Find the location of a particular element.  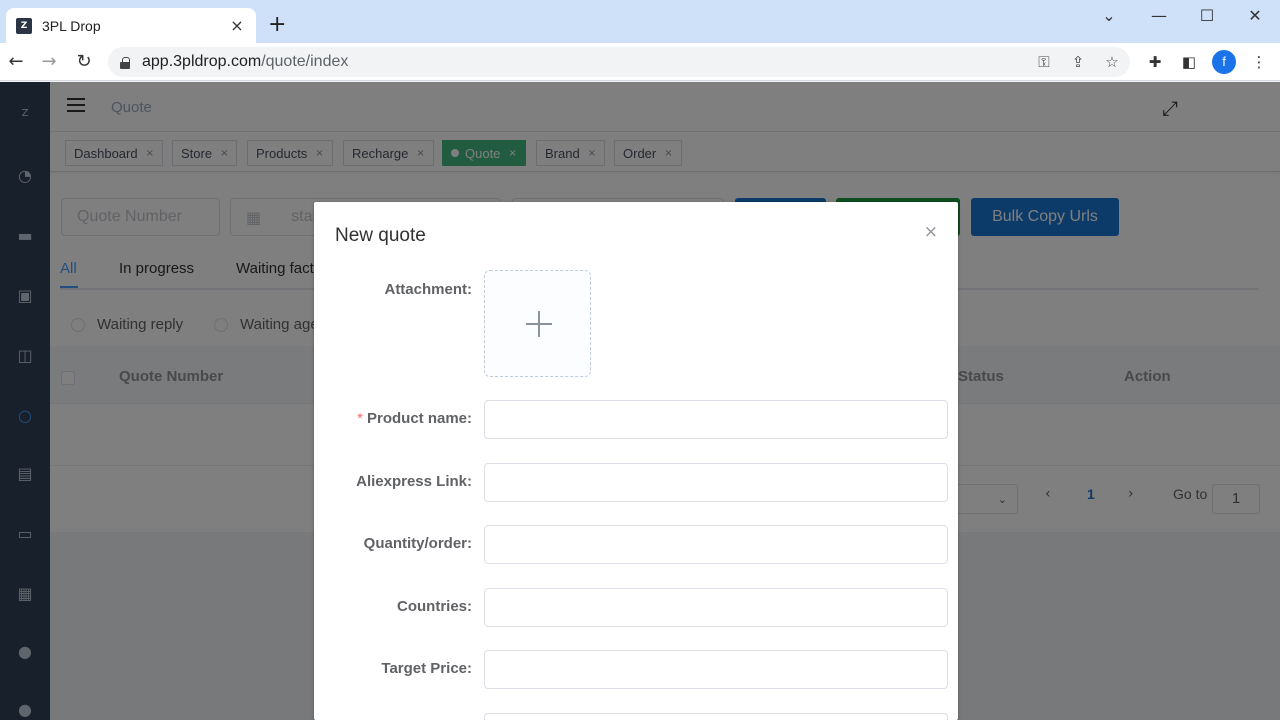

more-menu-icon: ⋮ is located at coordinates (1259, 62).